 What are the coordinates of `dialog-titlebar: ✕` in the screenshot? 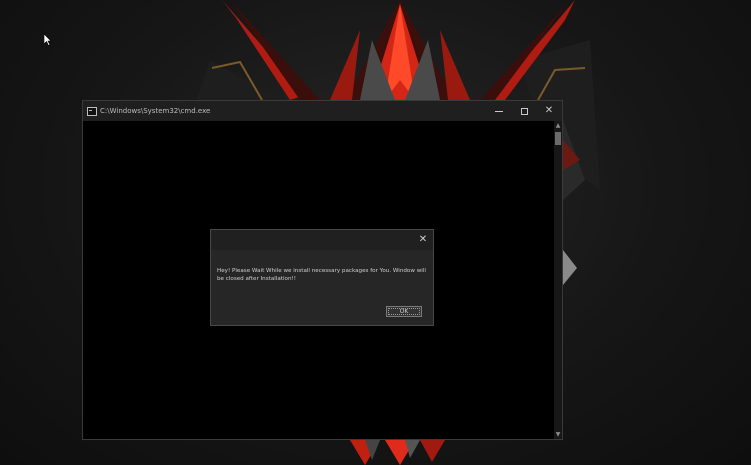 It's located at (322, 240).